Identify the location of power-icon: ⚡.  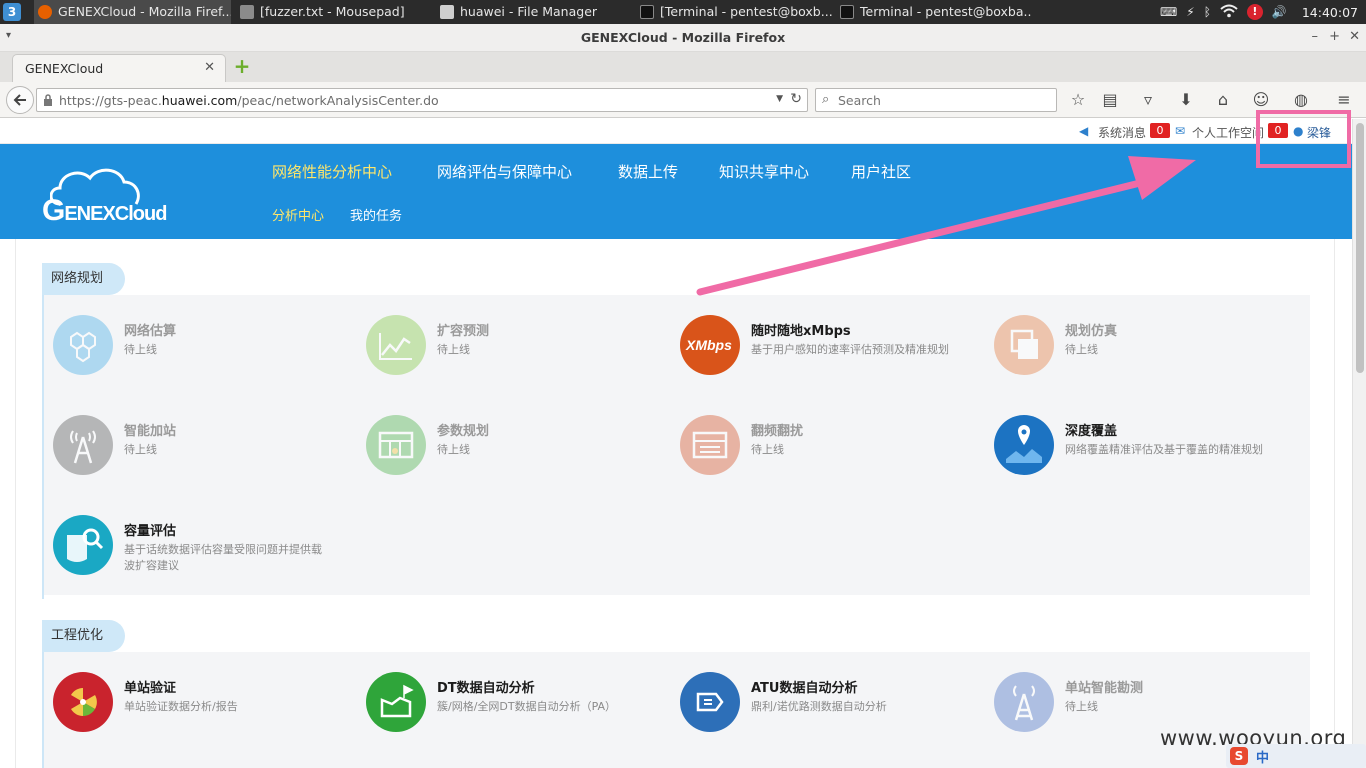
(1190, 12).